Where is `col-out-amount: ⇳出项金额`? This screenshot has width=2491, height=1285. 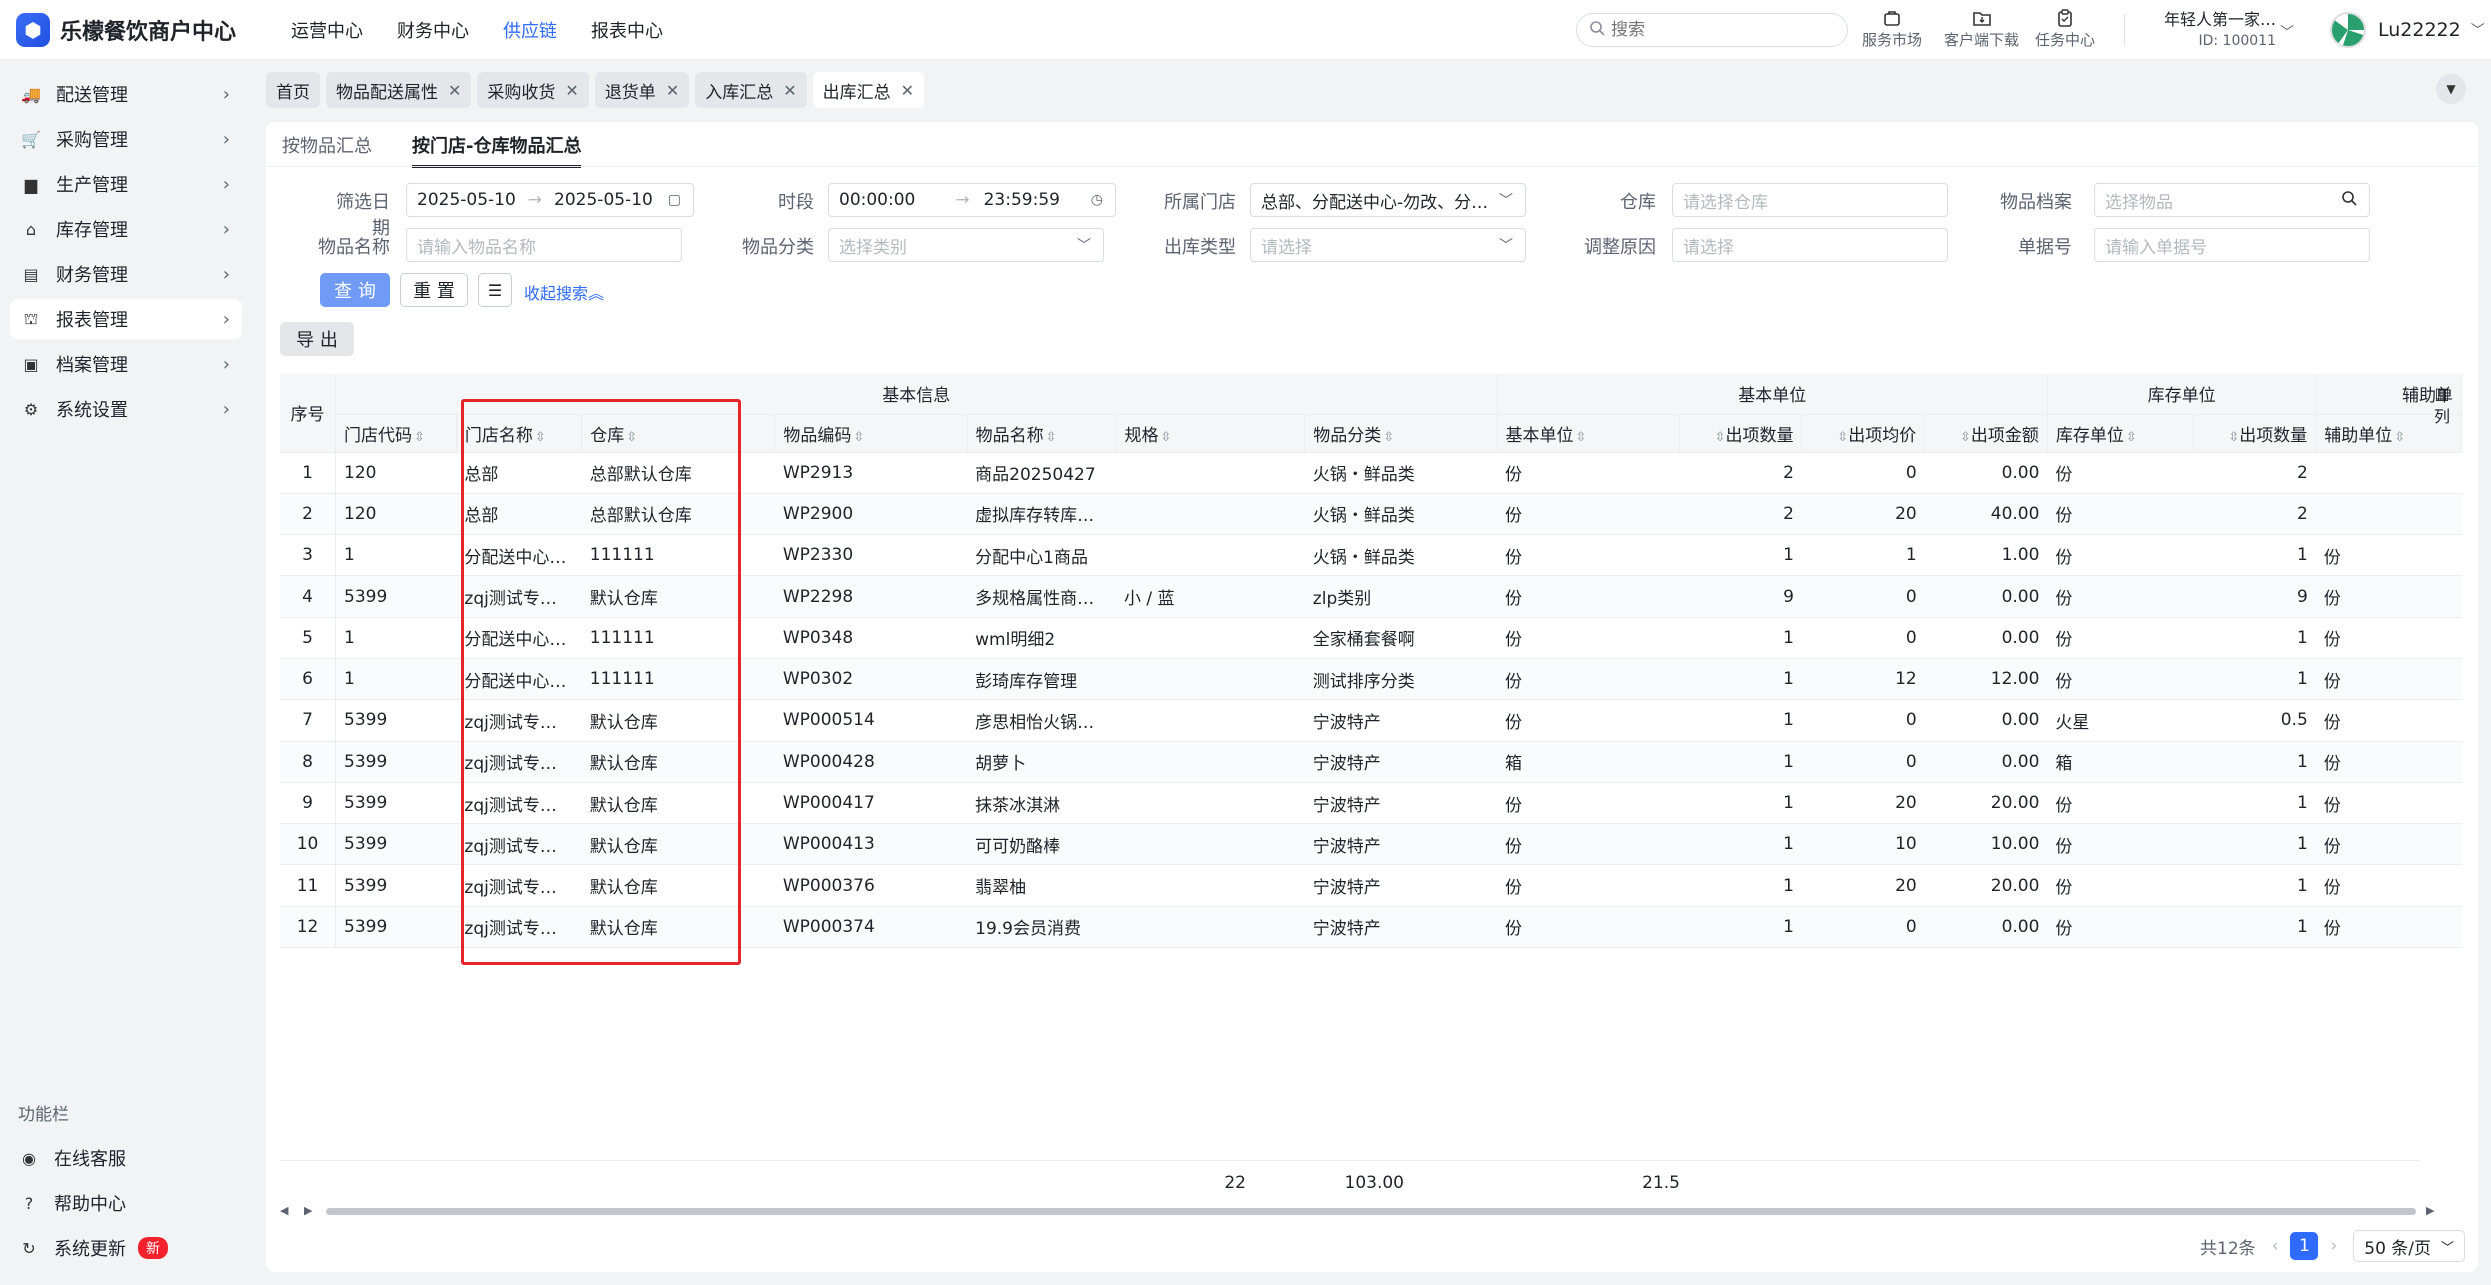 col-out-amount: ⇳出项金额 is located at coordinates (1986, 433).